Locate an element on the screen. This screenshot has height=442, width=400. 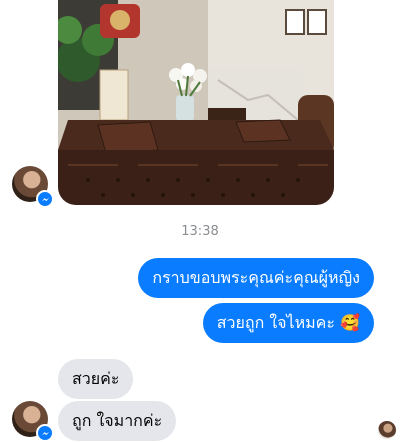
incoming-message: สวยค่ะ is located at coordinates (96, 379).